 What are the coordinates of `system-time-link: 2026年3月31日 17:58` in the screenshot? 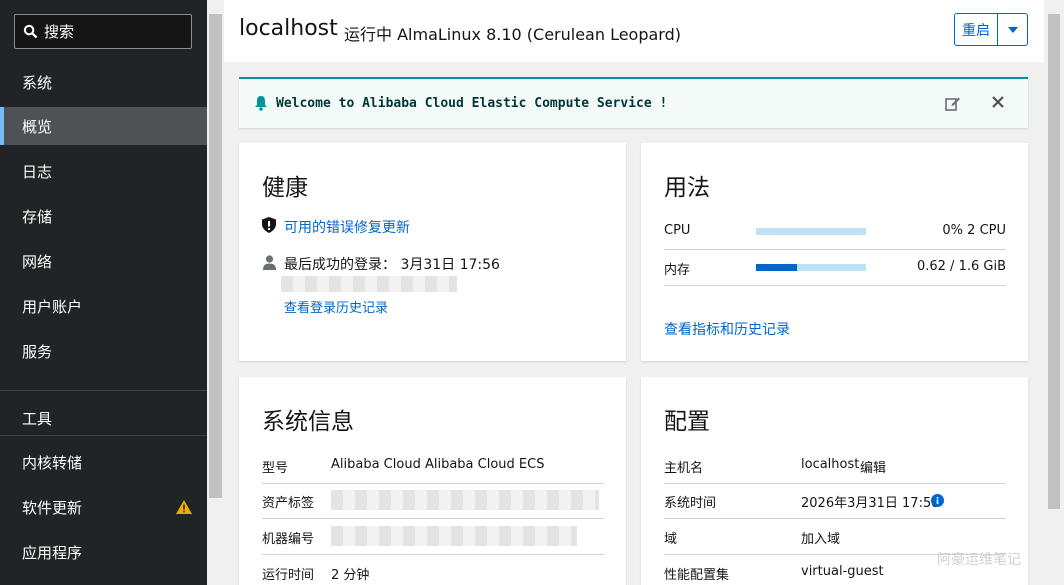 It's located at (870, 501).